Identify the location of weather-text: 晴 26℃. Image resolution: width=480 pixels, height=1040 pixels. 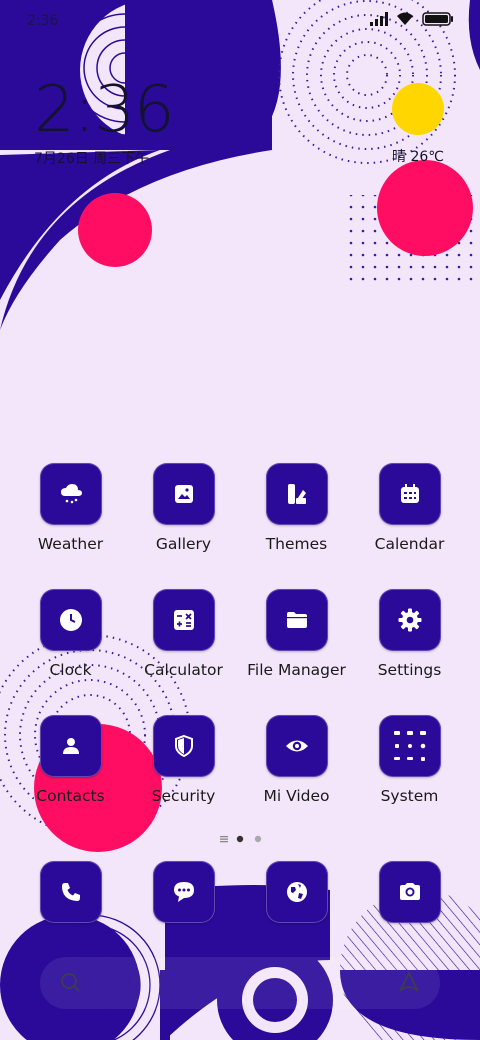
(418, 157).